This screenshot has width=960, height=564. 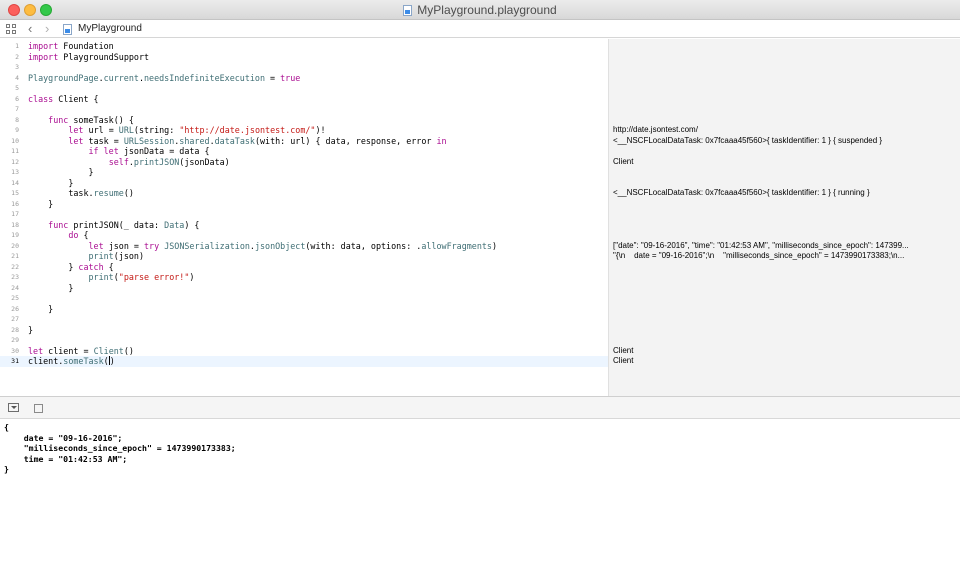 I want to click on line-number: 15, so click(x=15, y=193).